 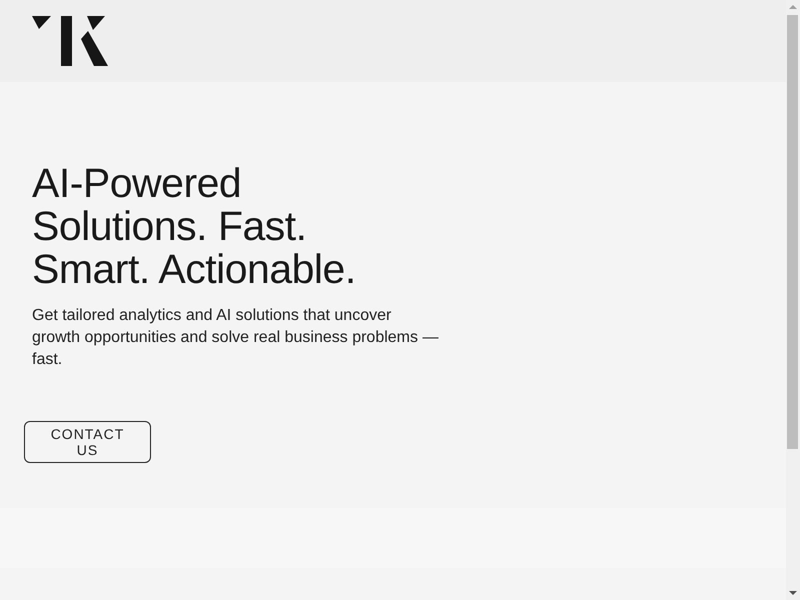 What do you see at coordinates (70, 41) in the screenshot?
I see `logo-icon` at bounding box center [70, 41].